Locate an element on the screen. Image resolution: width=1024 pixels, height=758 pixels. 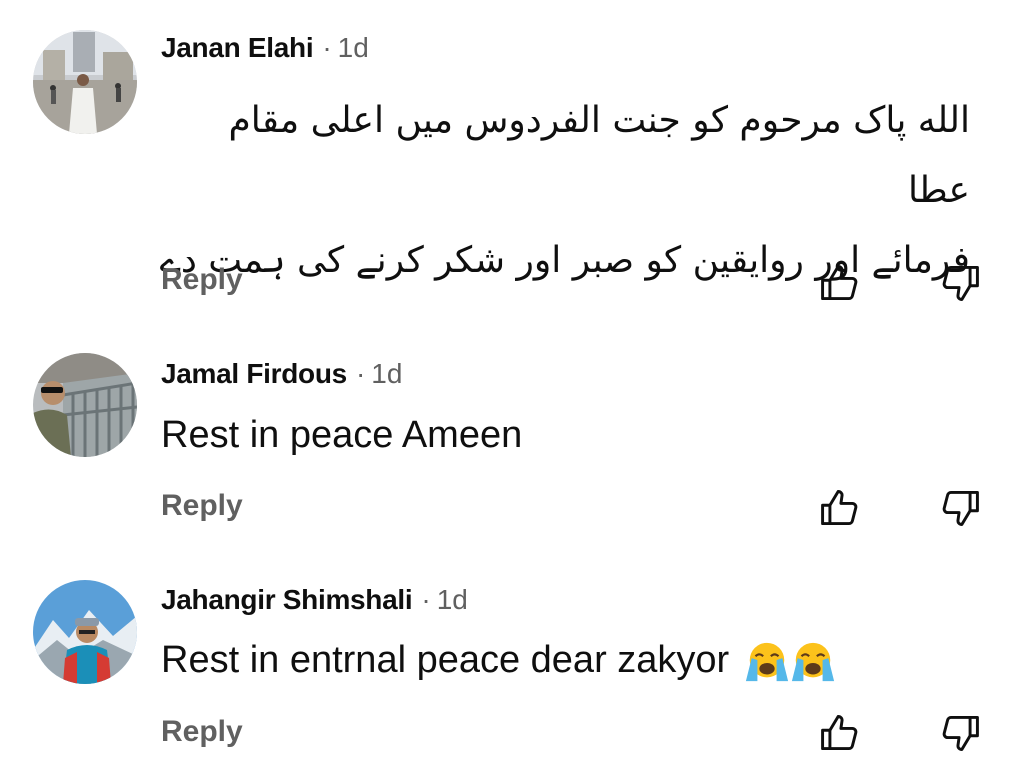
avatar-photo-mountain is located at coordinates (85, 632).